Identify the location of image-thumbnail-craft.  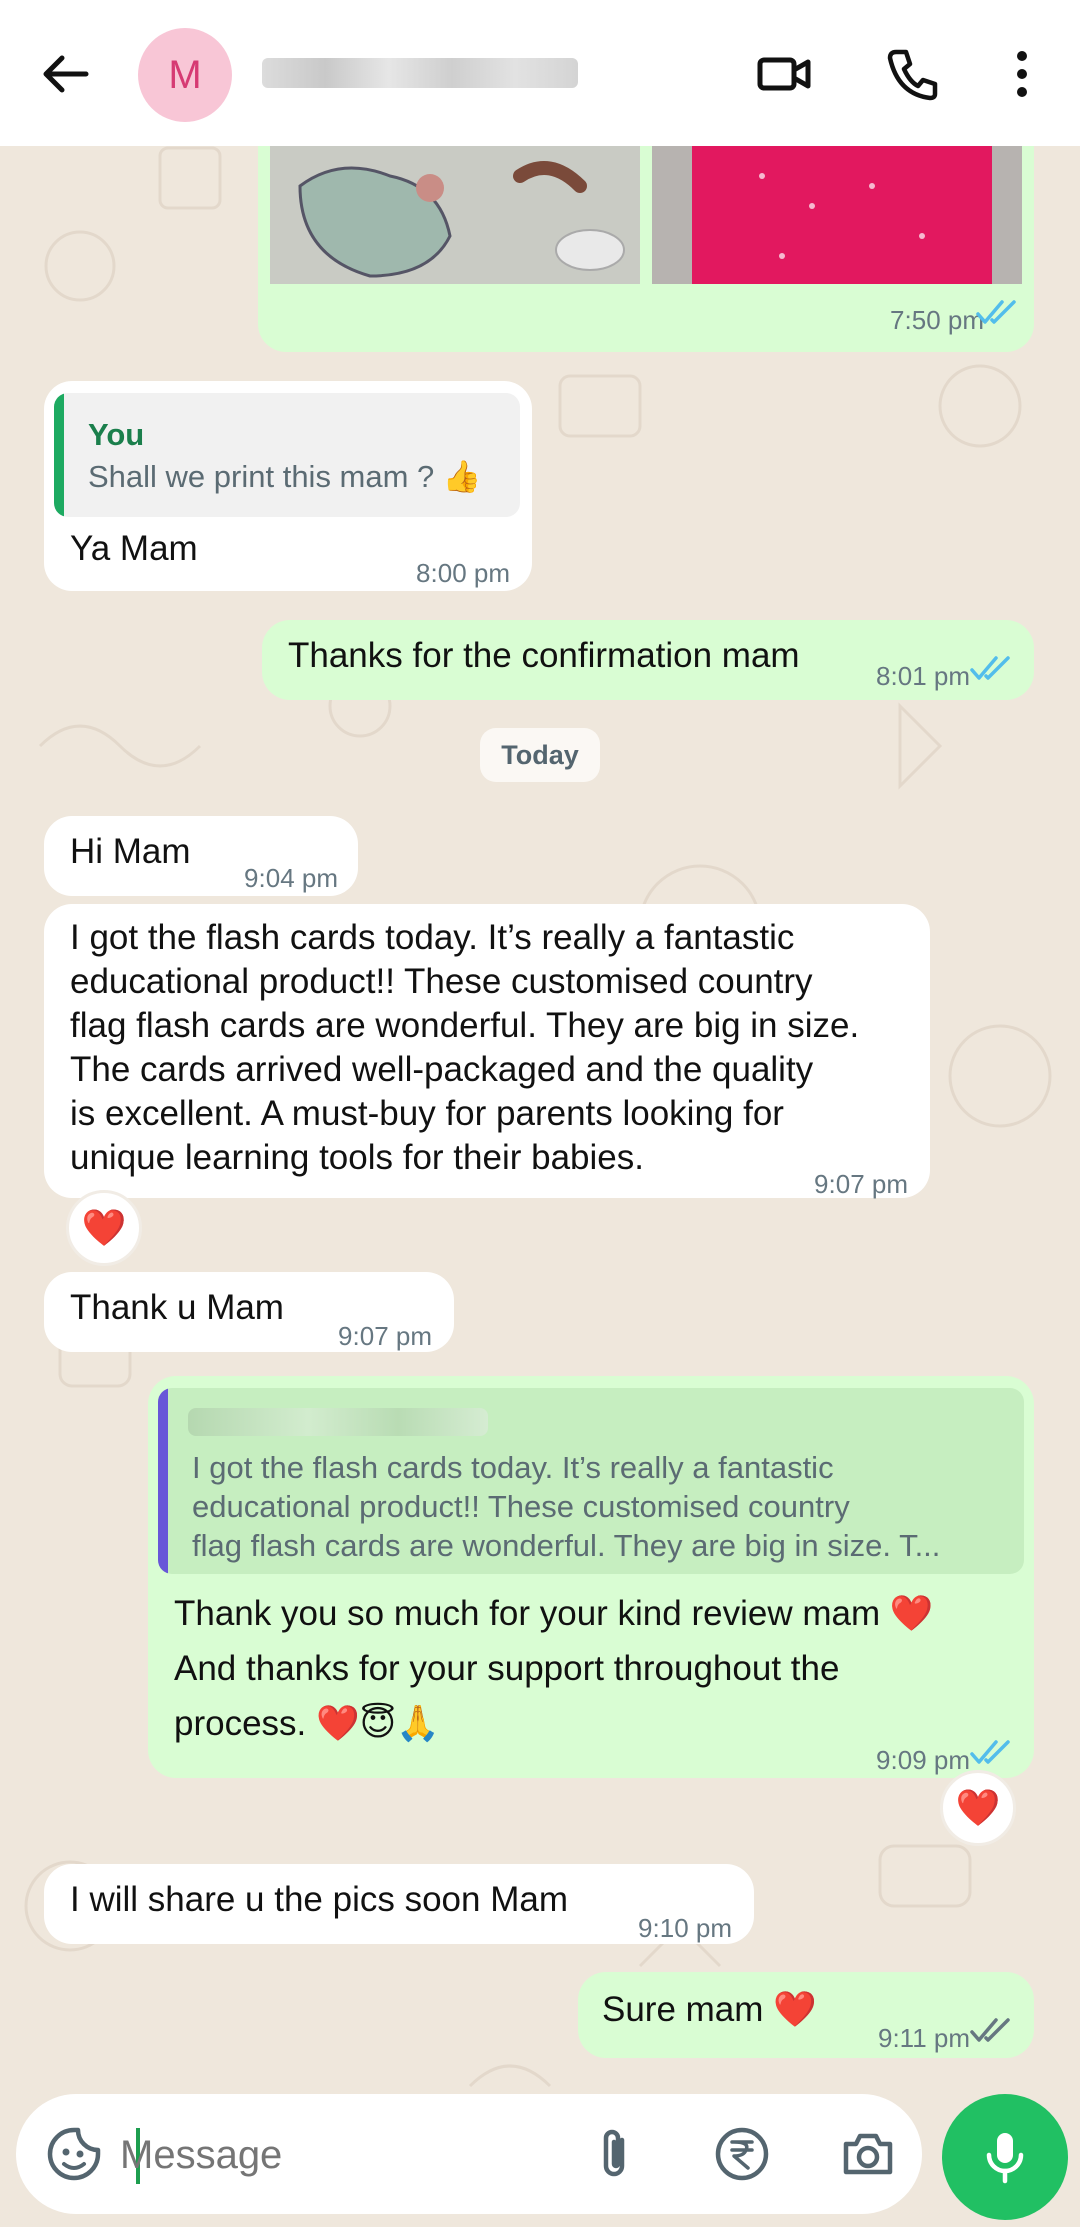
(455, 215).